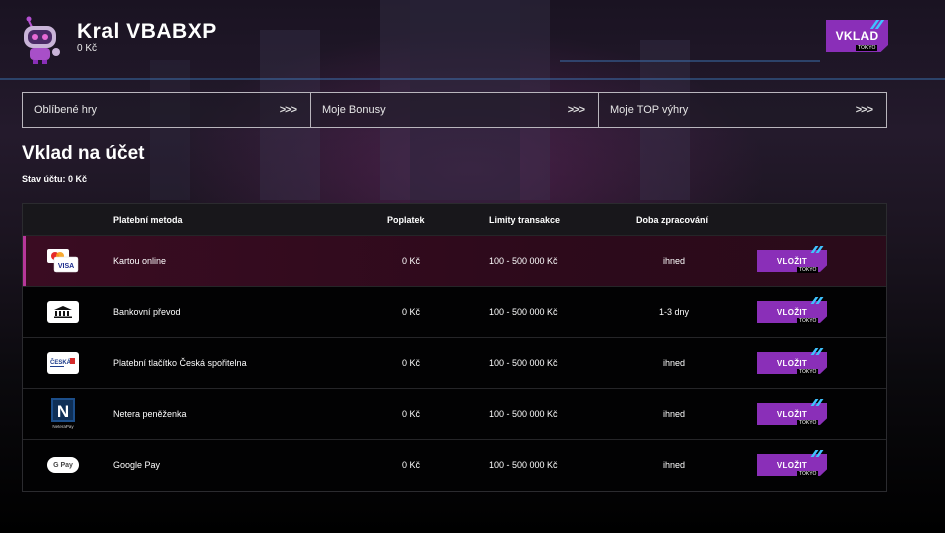 The image size is (945, 533). I want to click on netera-pay-icon: N NeteraPay, so click(63, 413).